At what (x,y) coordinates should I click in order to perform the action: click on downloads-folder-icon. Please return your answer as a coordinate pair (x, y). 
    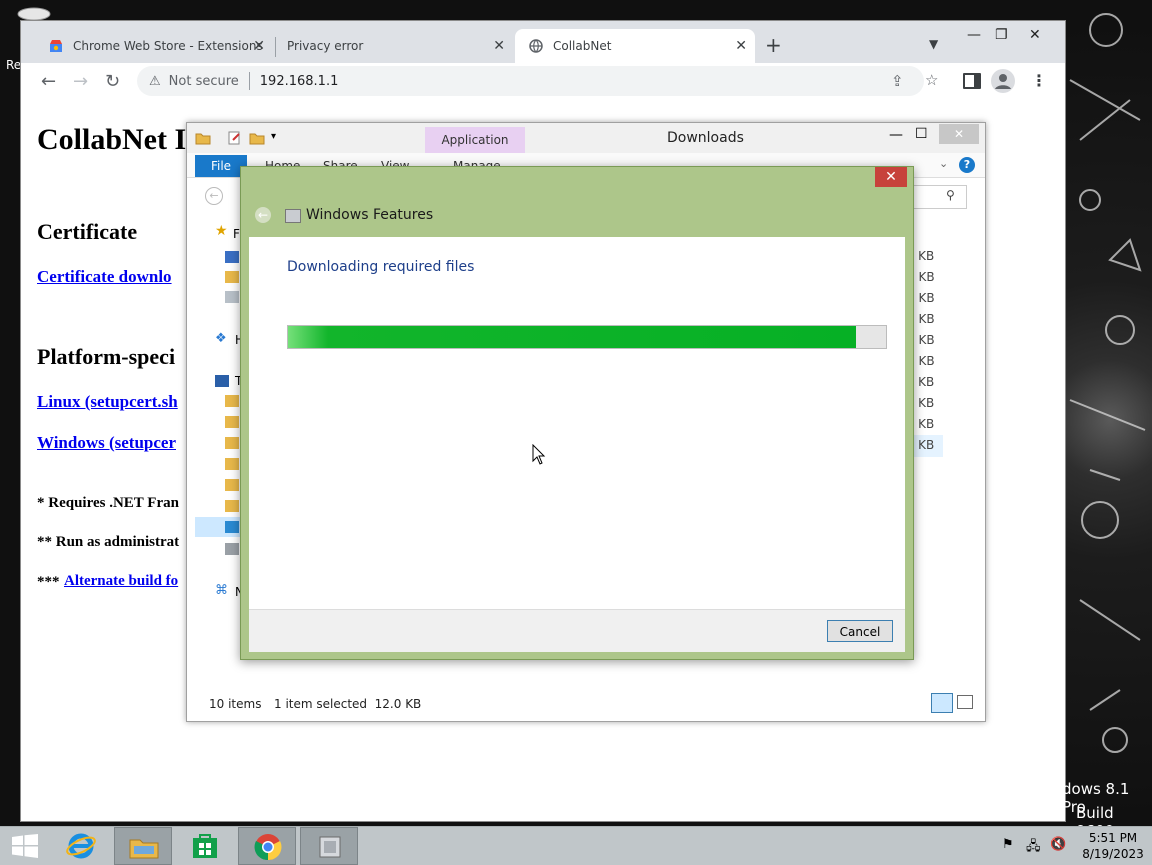
    Looking at the image, I should click on (232, 277).